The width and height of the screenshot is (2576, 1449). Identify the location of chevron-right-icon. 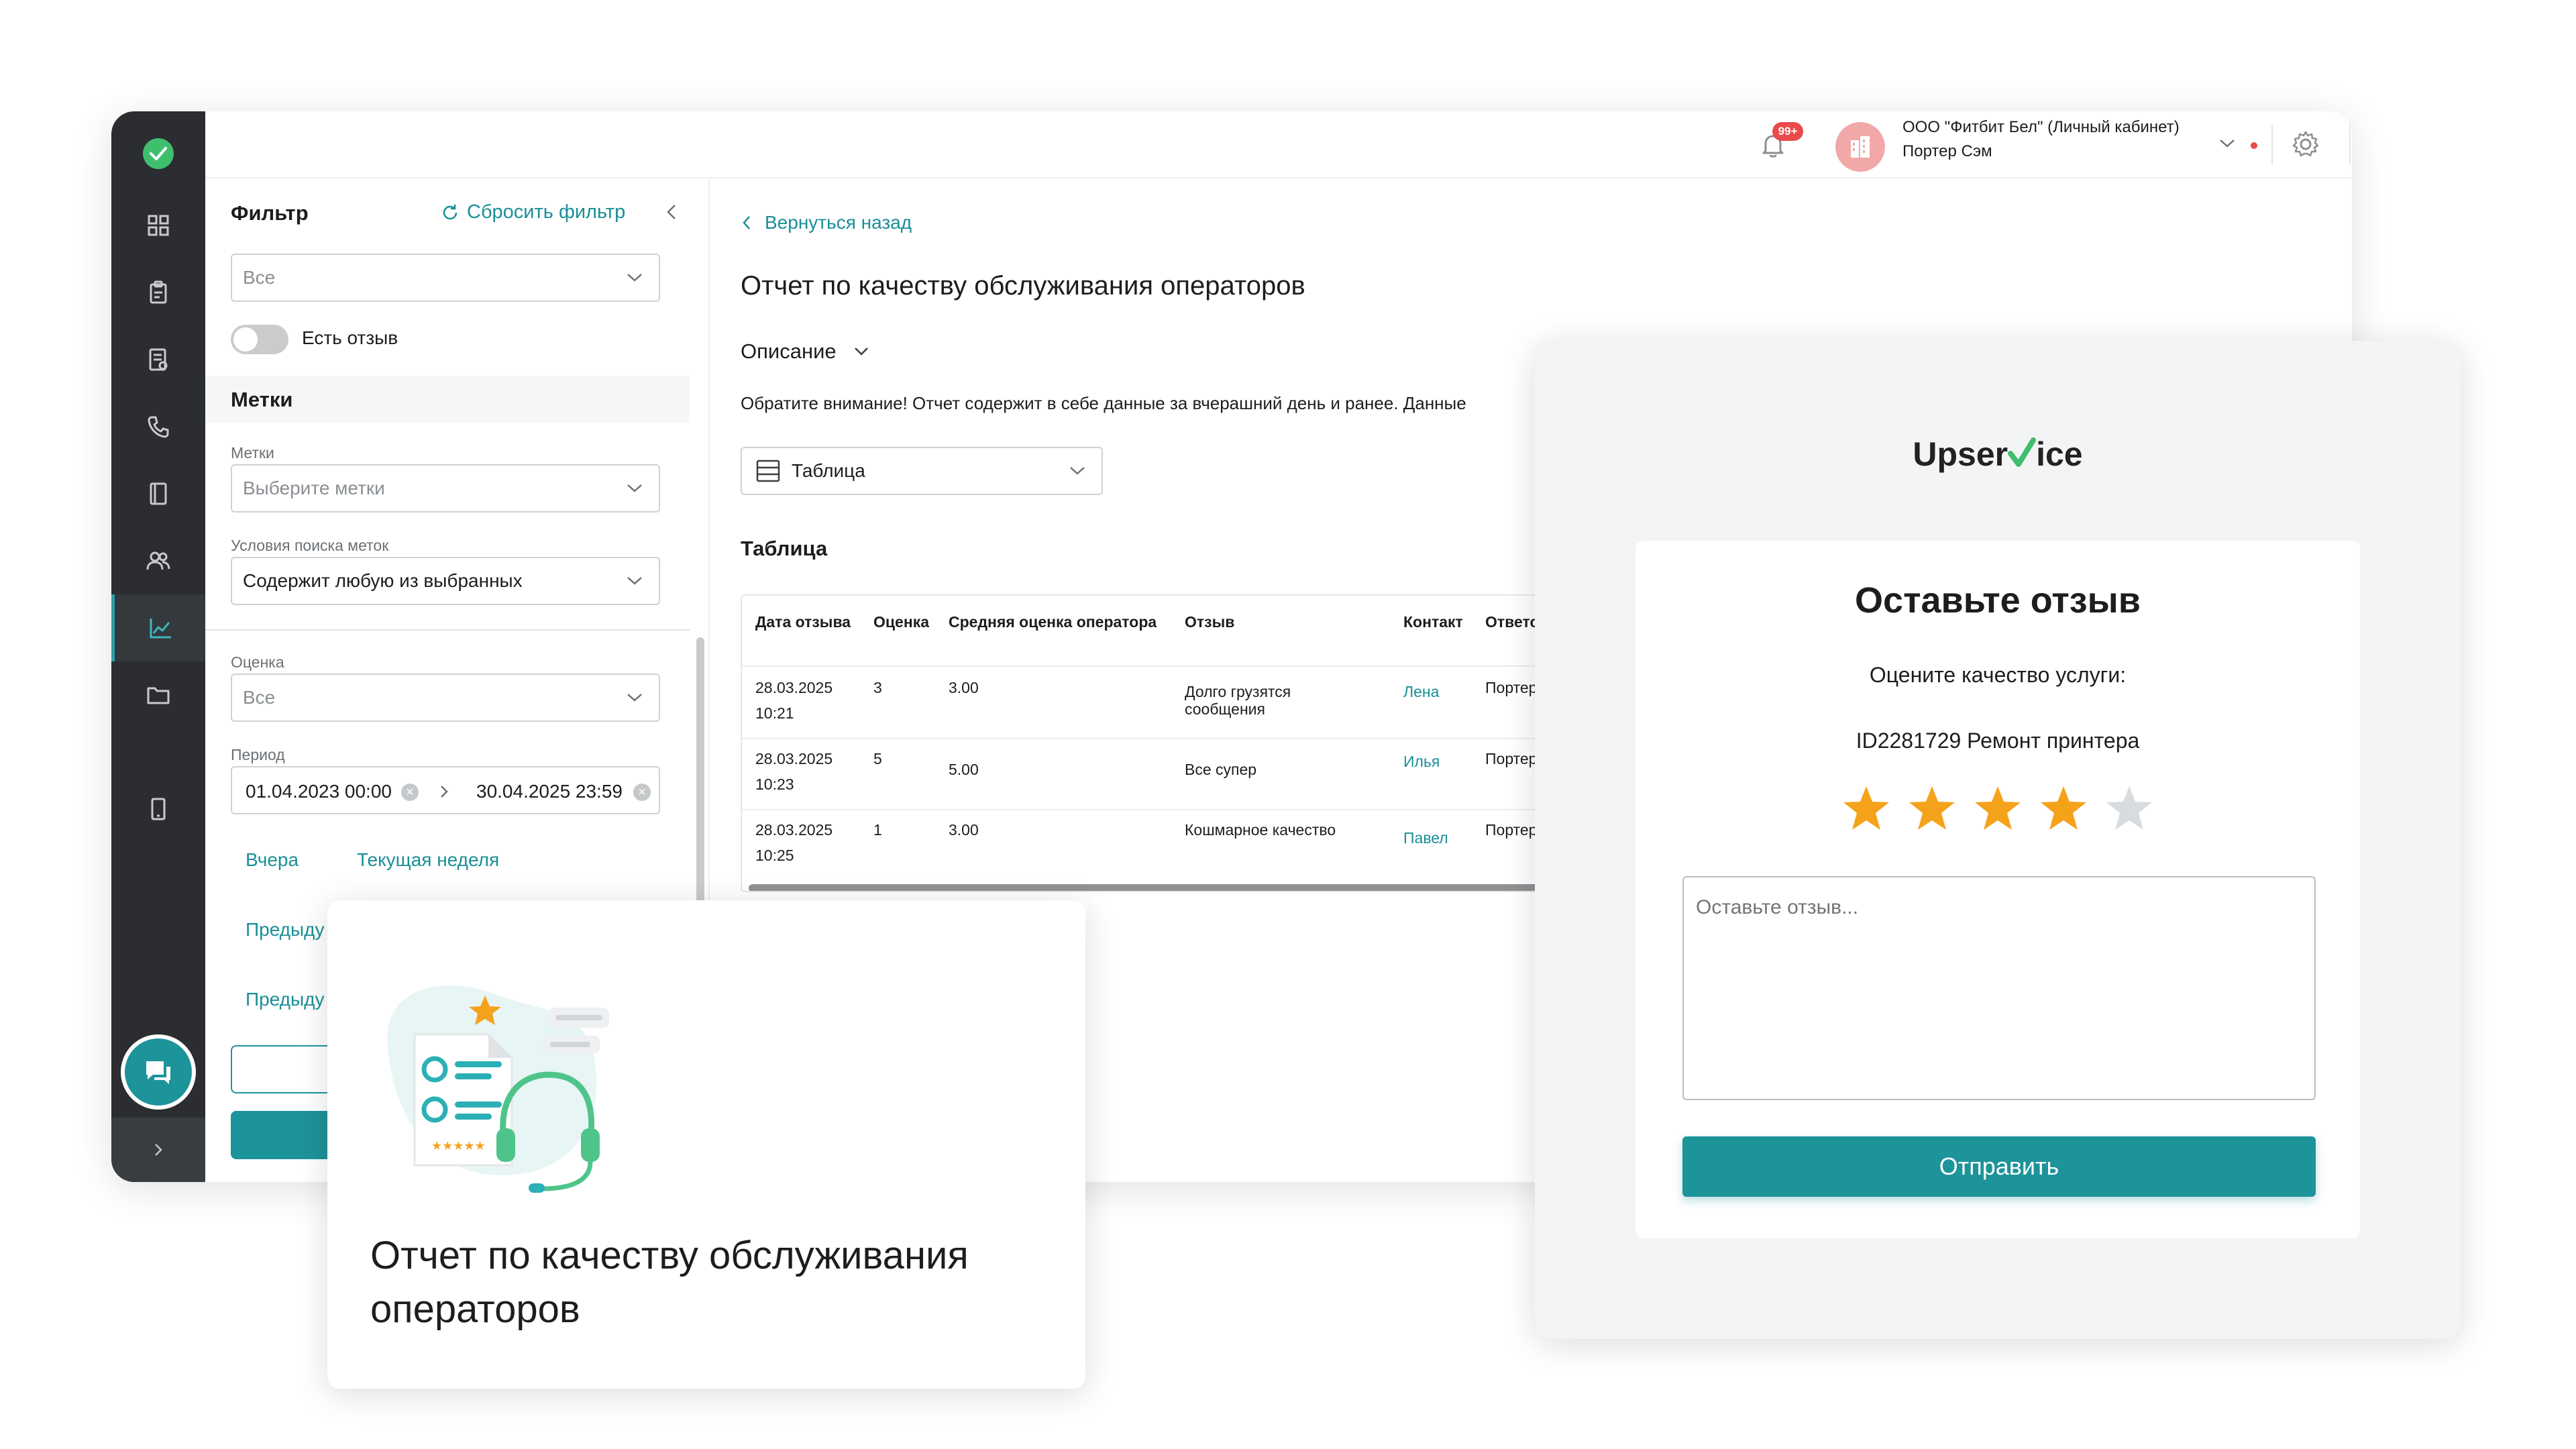
(444, 792).